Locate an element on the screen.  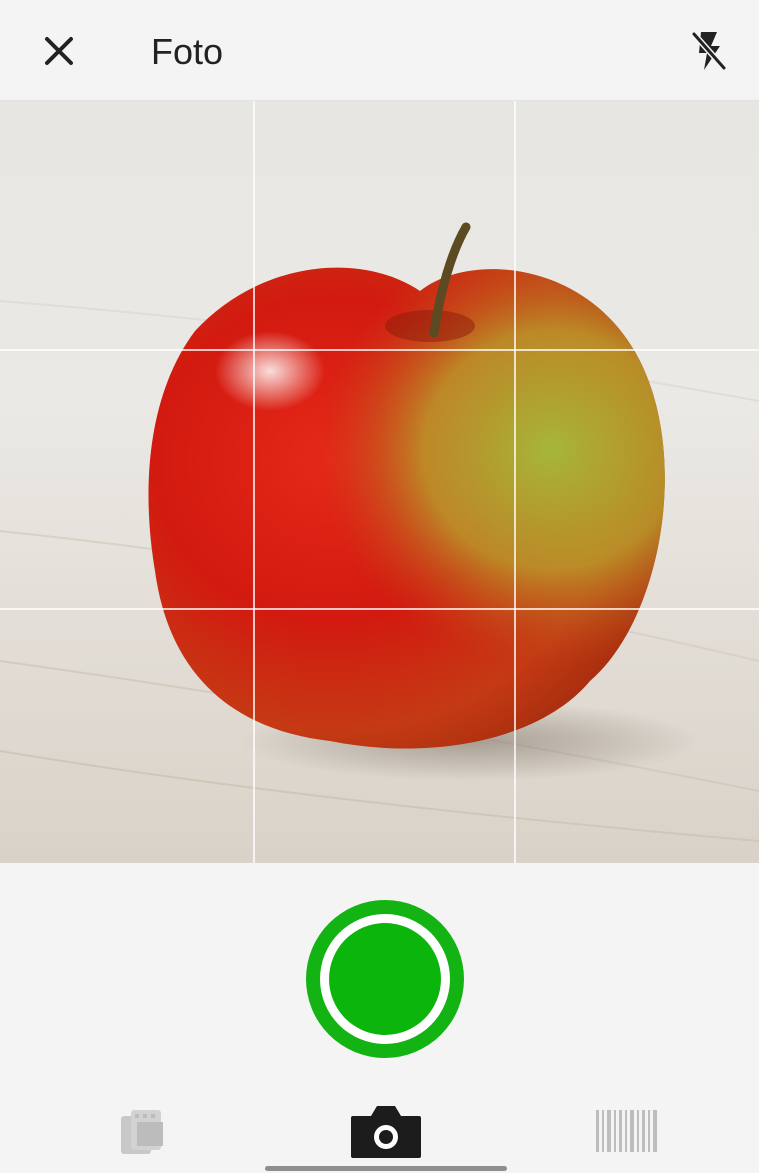
shutter-button is located at coordinates (385, 979).